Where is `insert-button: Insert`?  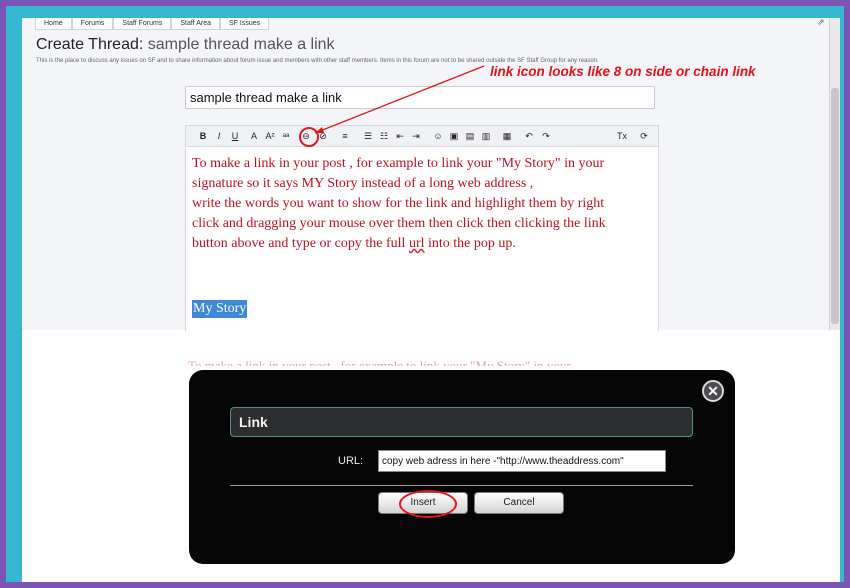 insert-button: Insert is located at coordinates (423, 503).